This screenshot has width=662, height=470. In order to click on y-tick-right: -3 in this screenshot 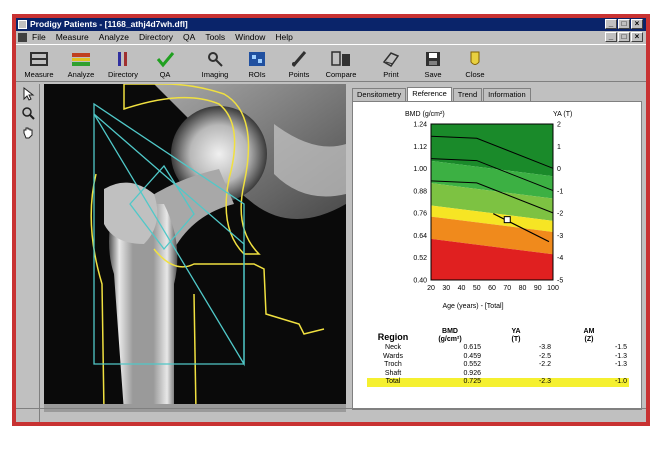, I will do `click(560, 236)`.